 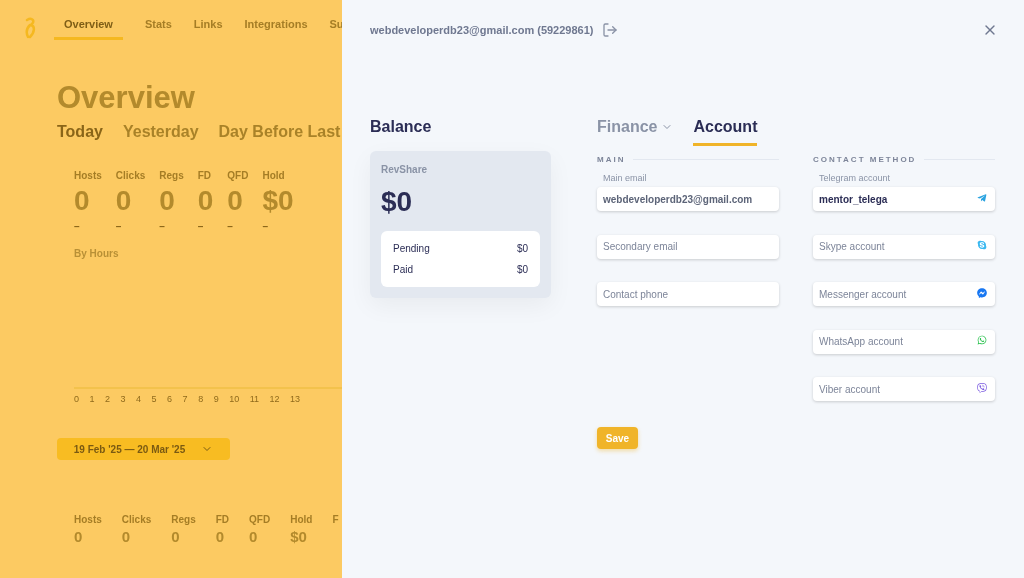 I want to click on hour-tick: 12, so click(x=274, y=399).